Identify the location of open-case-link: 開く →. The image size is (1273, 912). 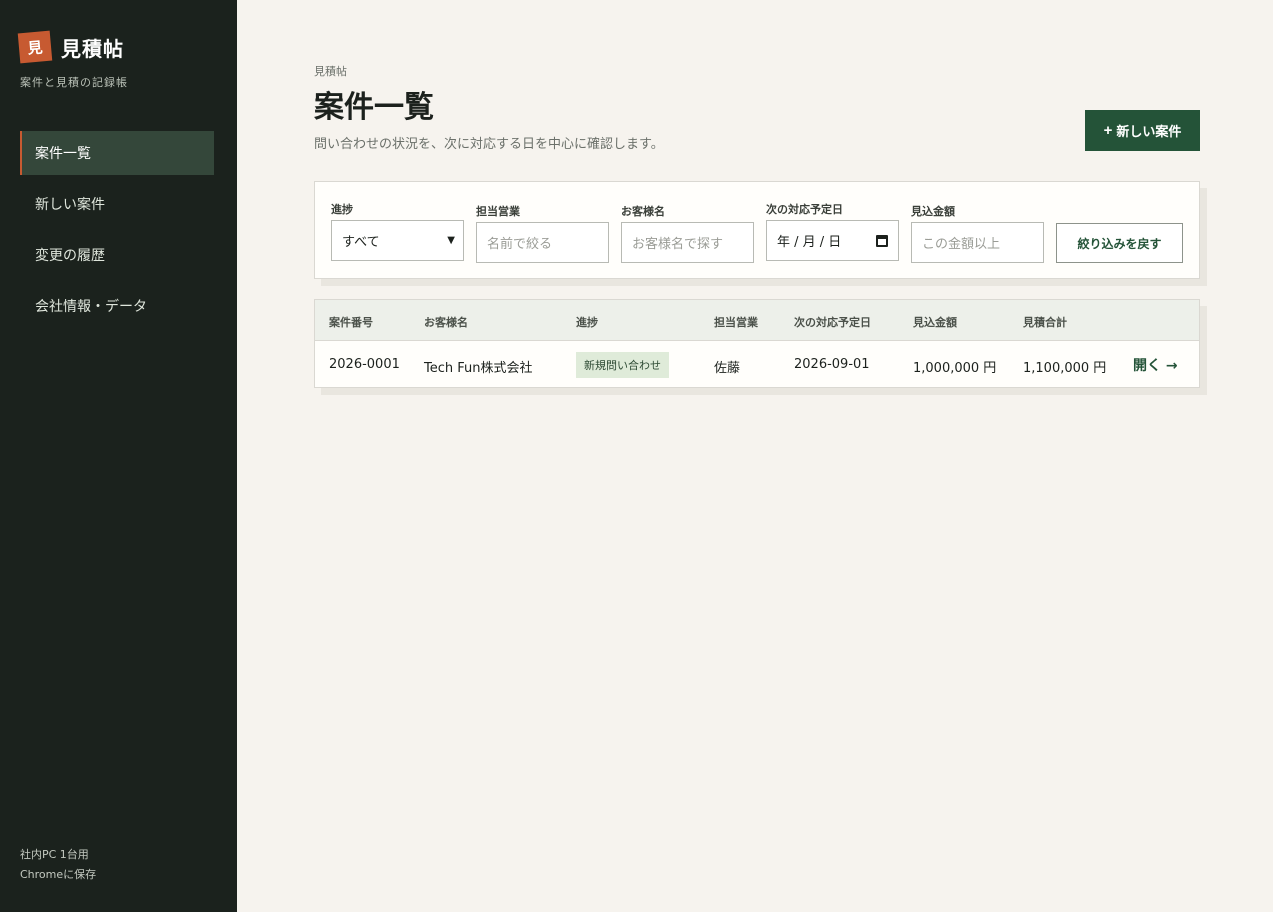
(1155, 365).